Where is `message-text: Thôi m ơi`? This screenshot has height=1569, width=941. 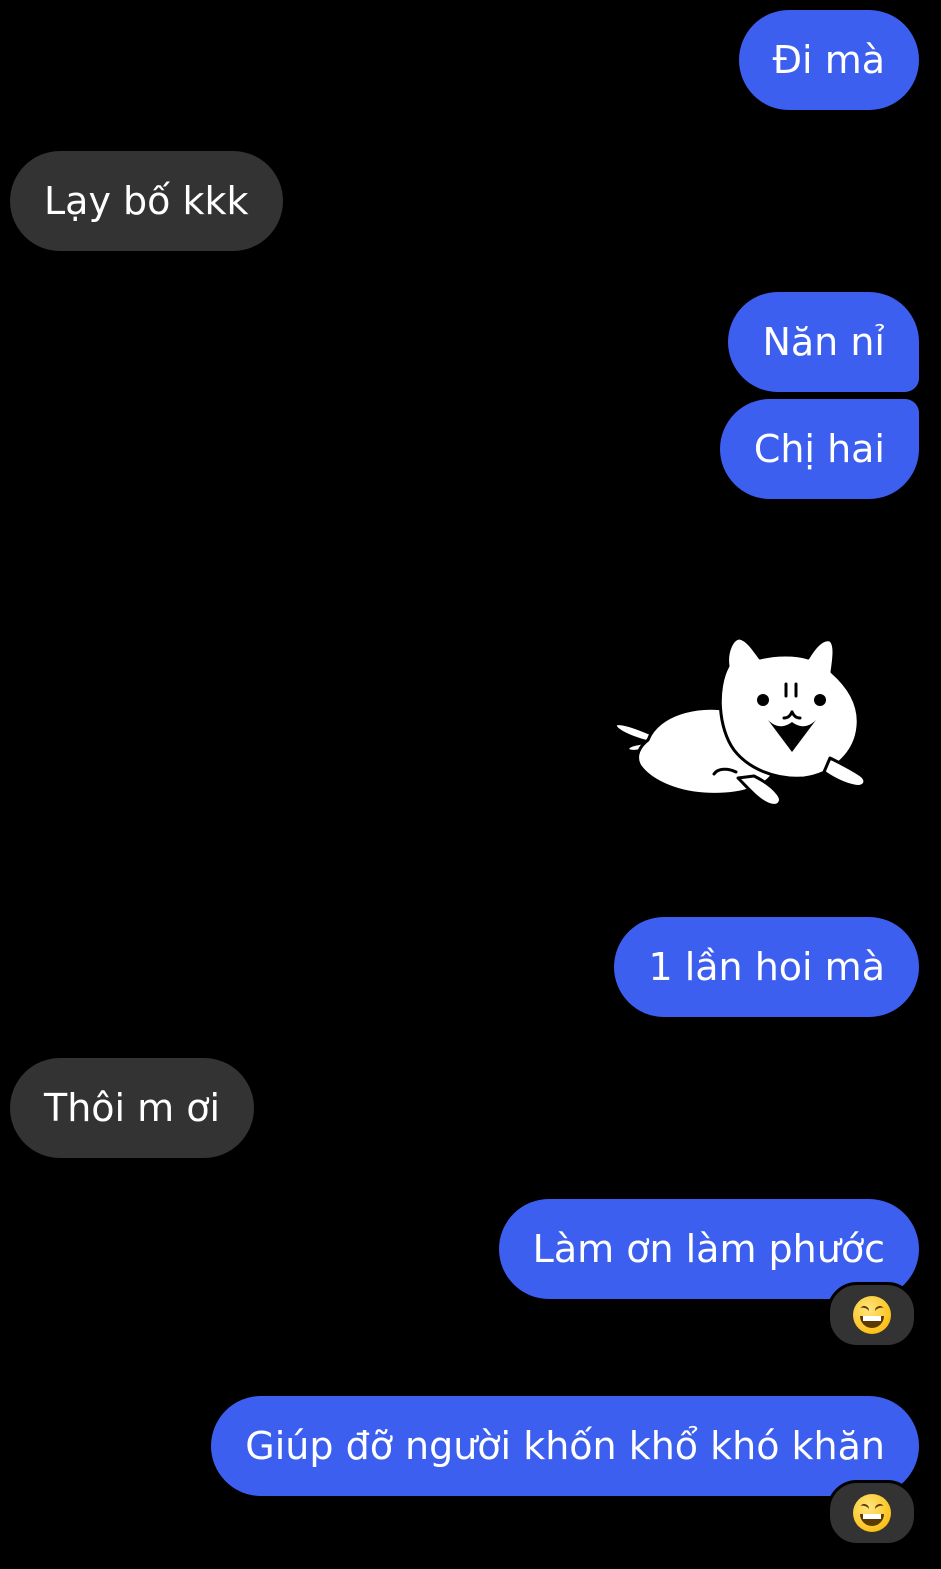
message-text: Thôi m ơi is located at coordinates (132, 1108).